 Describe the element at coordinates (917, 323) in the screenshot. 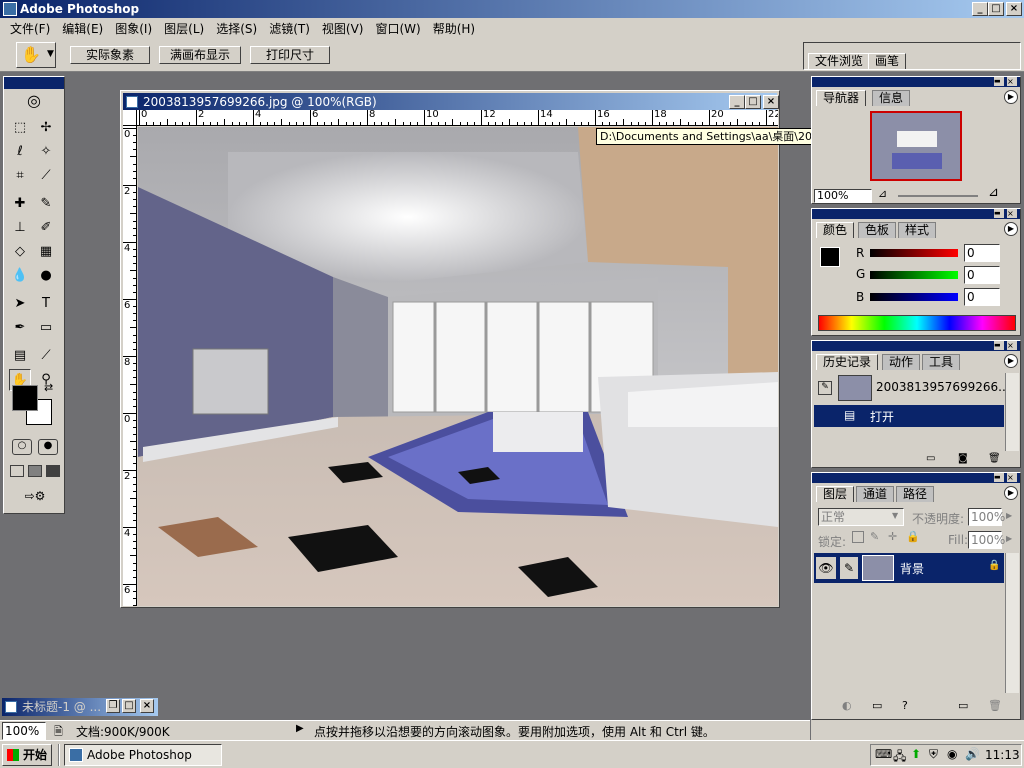

I see `color-ramp` at that location.